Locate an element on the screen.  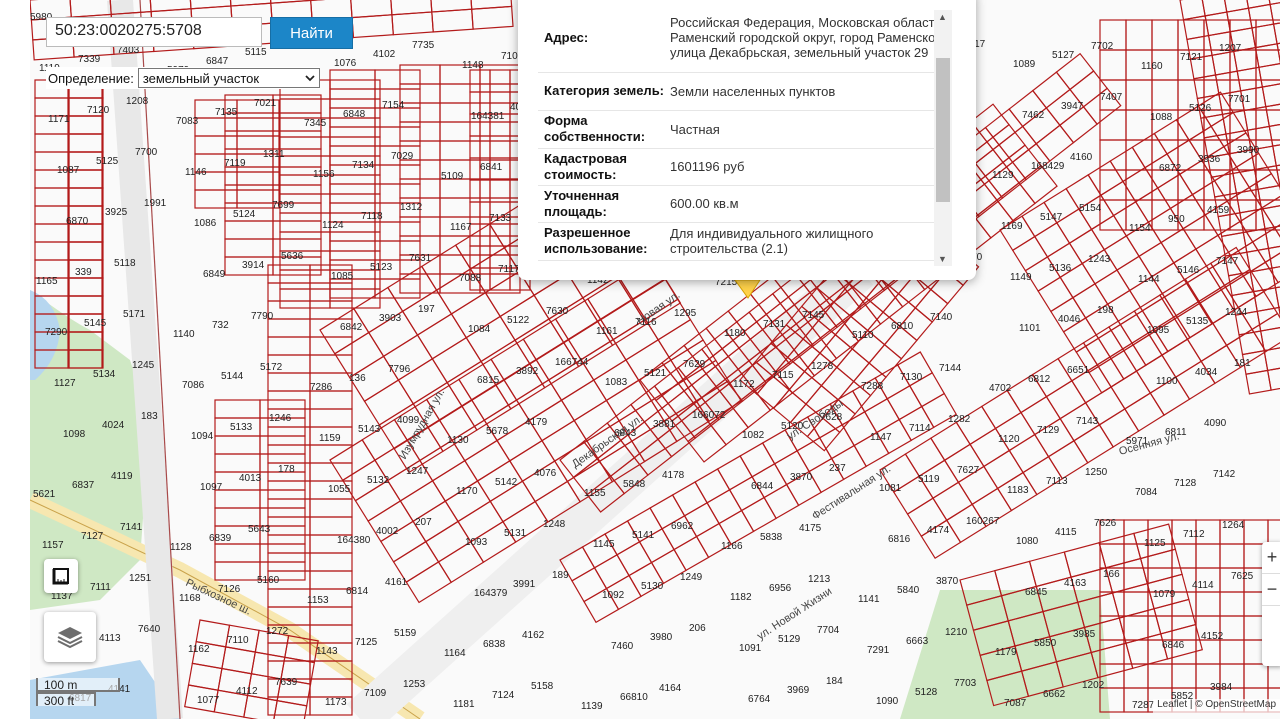
ruler-button is located at coordinates (61, 576).